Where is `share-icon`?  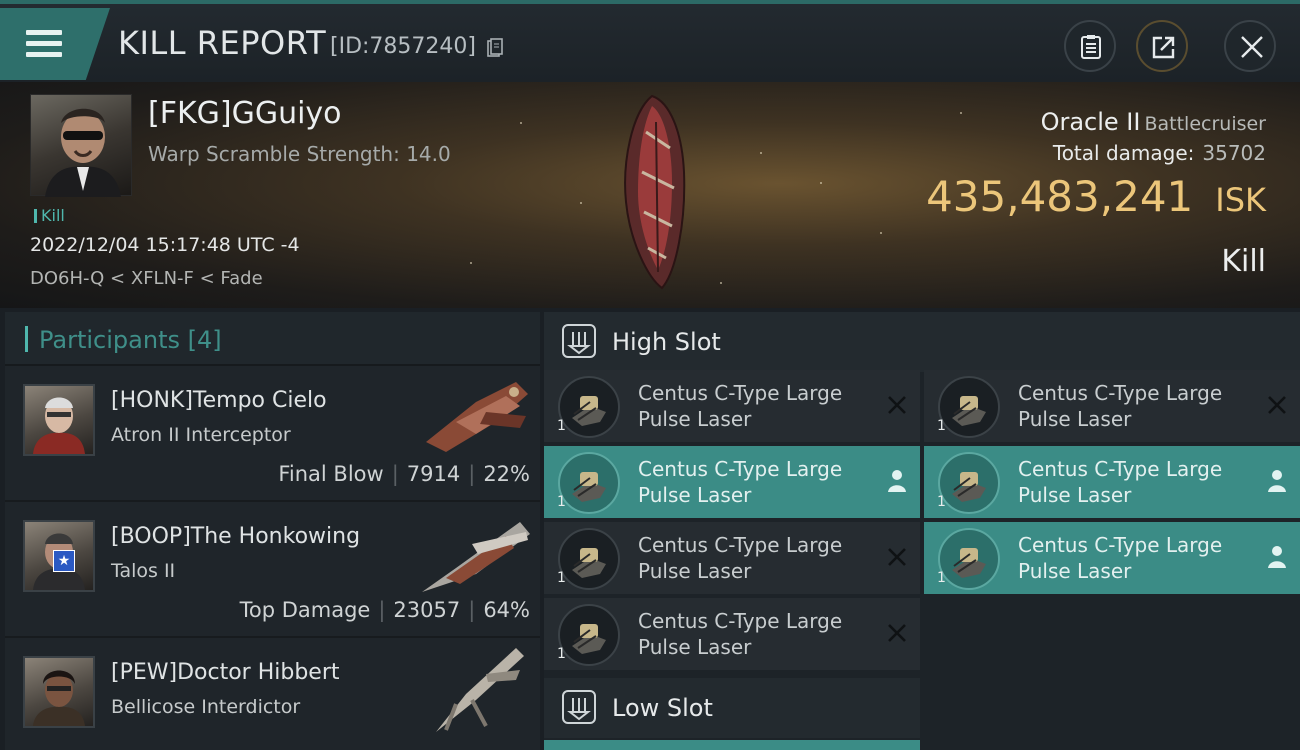 share-icon is located at coordinates (1163, 47).